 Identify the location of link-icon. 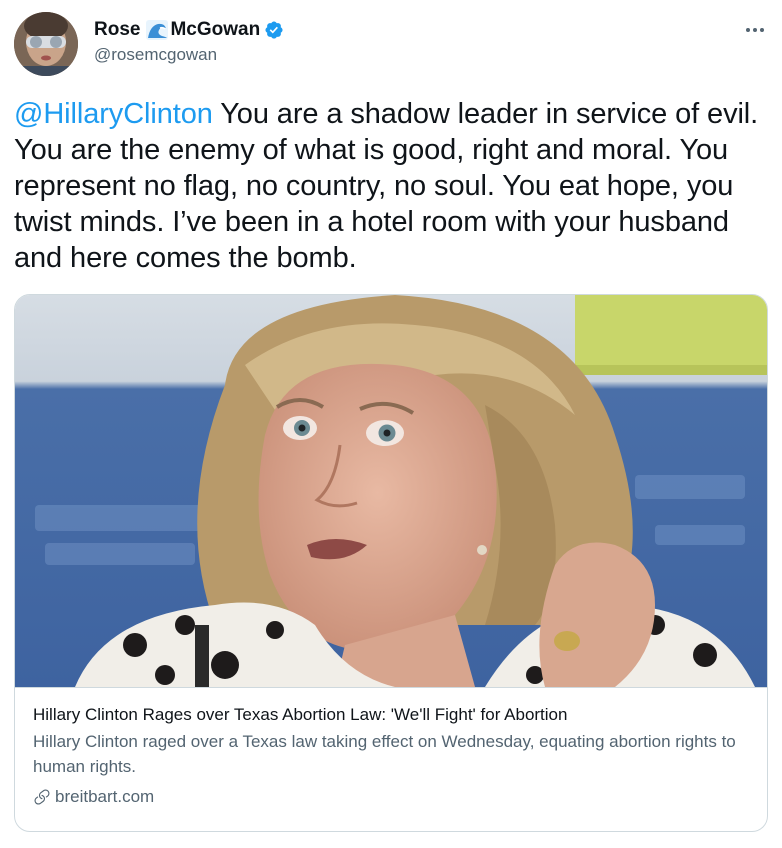
(42, 797).